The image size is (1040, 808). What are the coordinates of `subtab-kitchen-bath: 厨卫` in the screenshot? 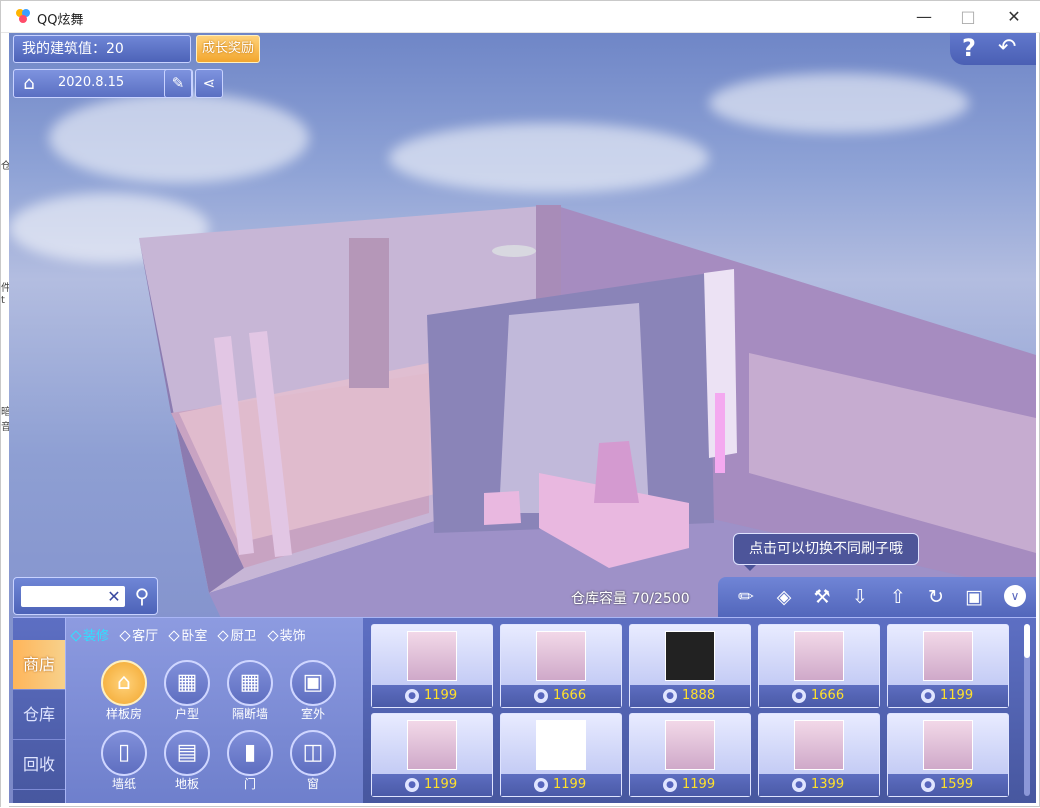 It's located at (236, 634).